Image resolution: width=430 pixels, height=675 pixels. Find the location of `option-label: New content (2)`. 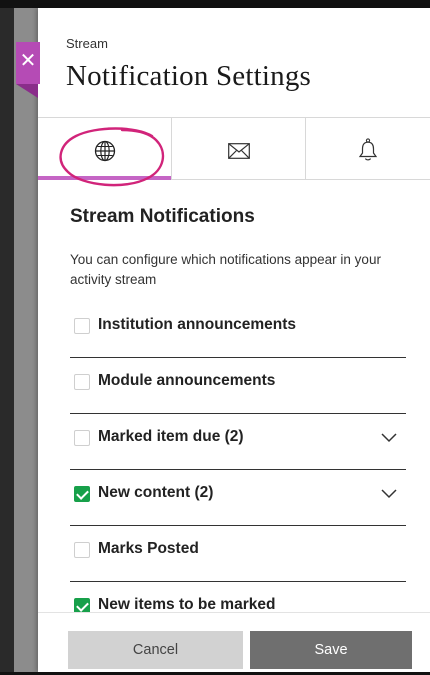

option-label: New content (2) is located at coordinates (156, 492).